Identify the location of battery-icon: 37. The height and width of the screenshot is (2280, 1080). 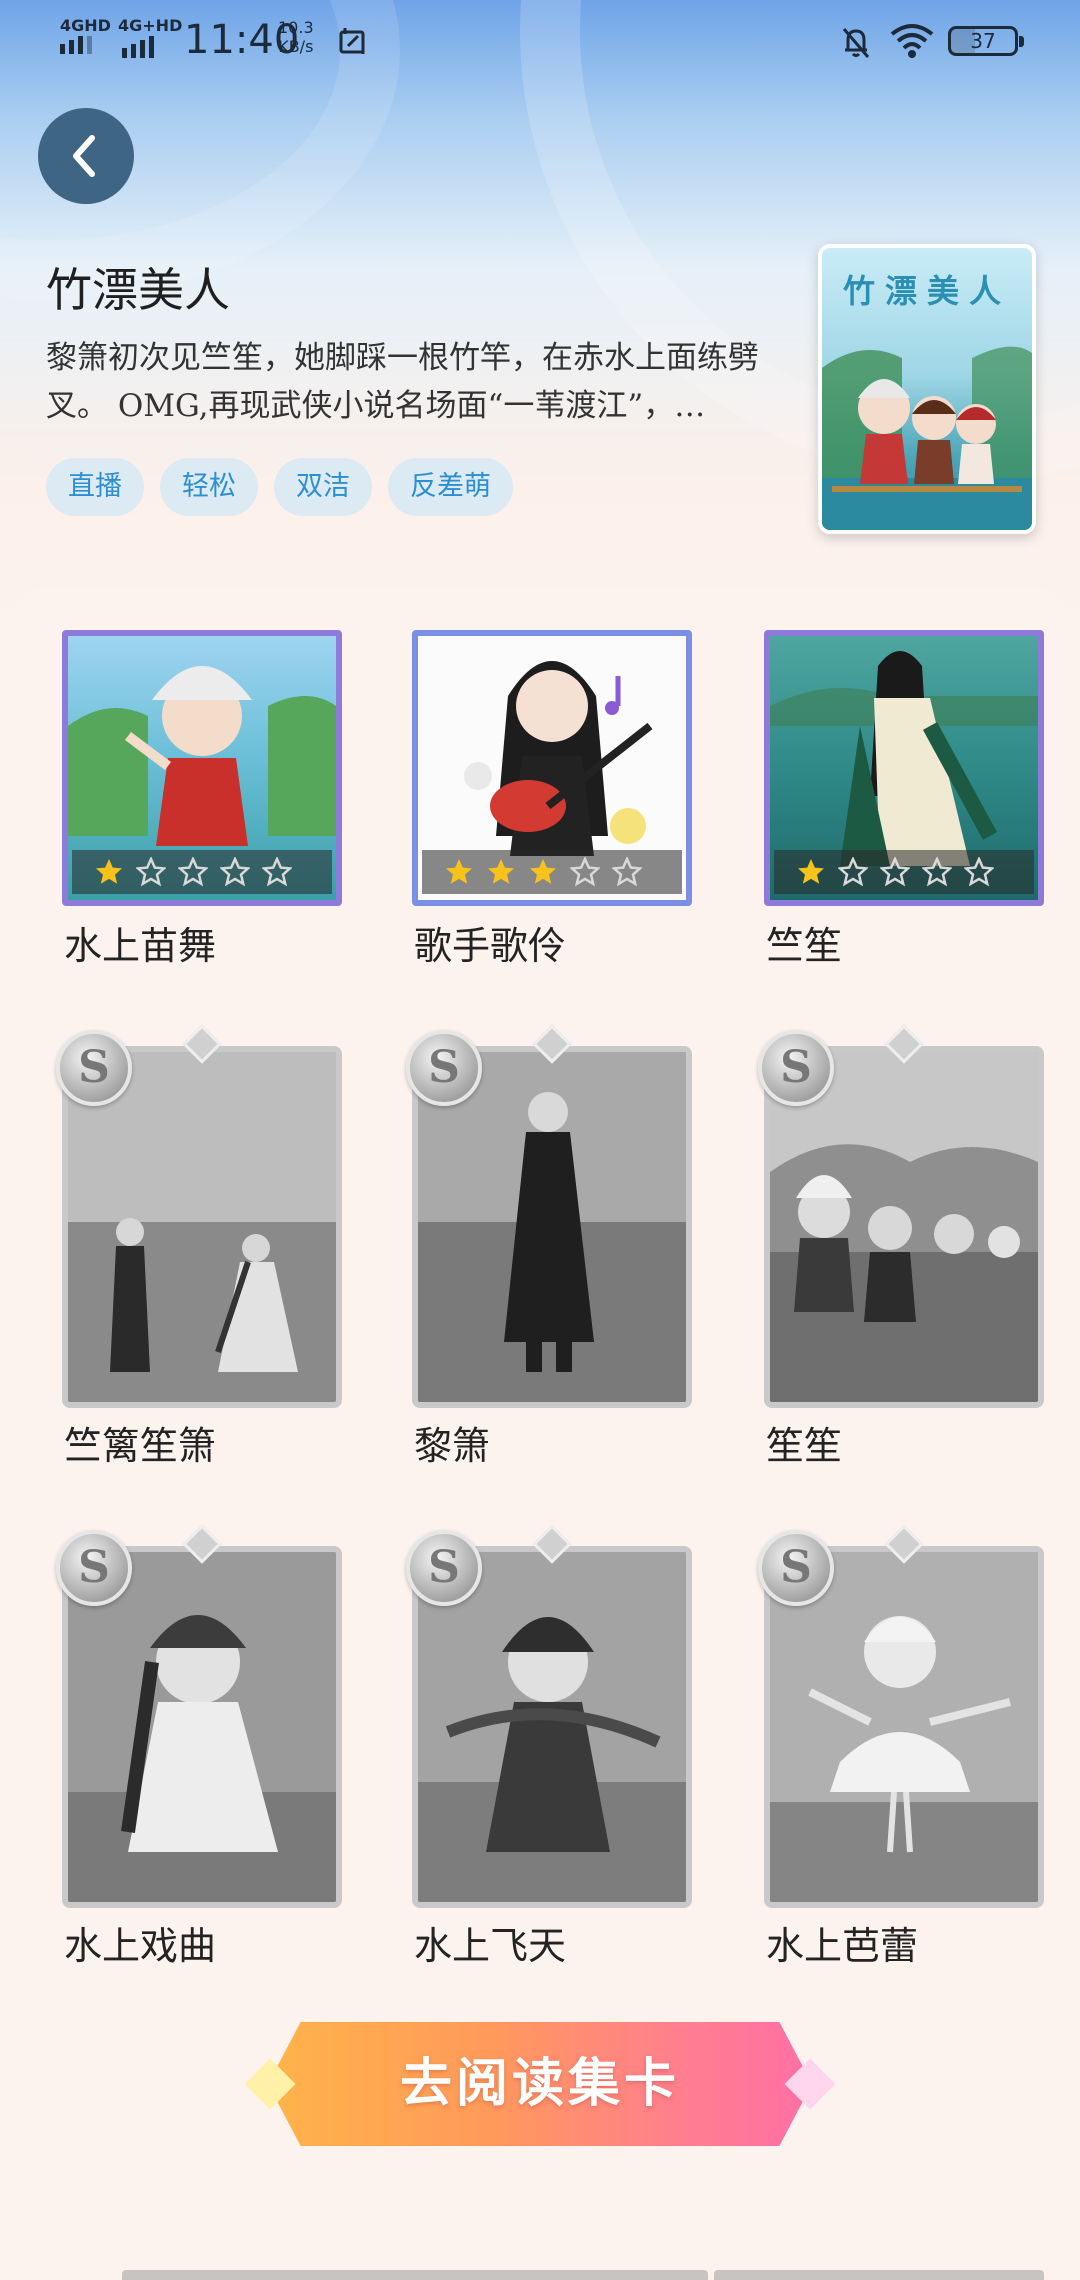
(986, 41).